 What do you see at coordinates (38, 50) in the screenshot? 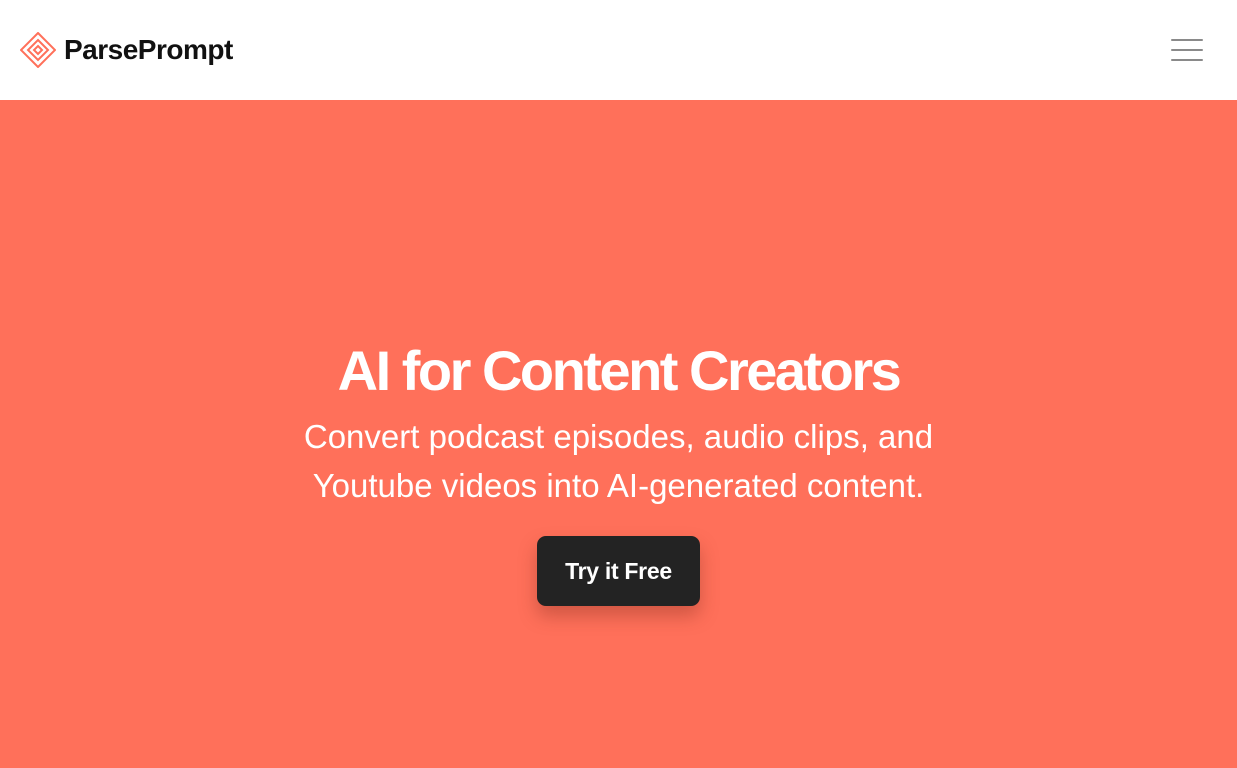
I see `layered-diamond-logo-icon` at bounding box center [38, 50].